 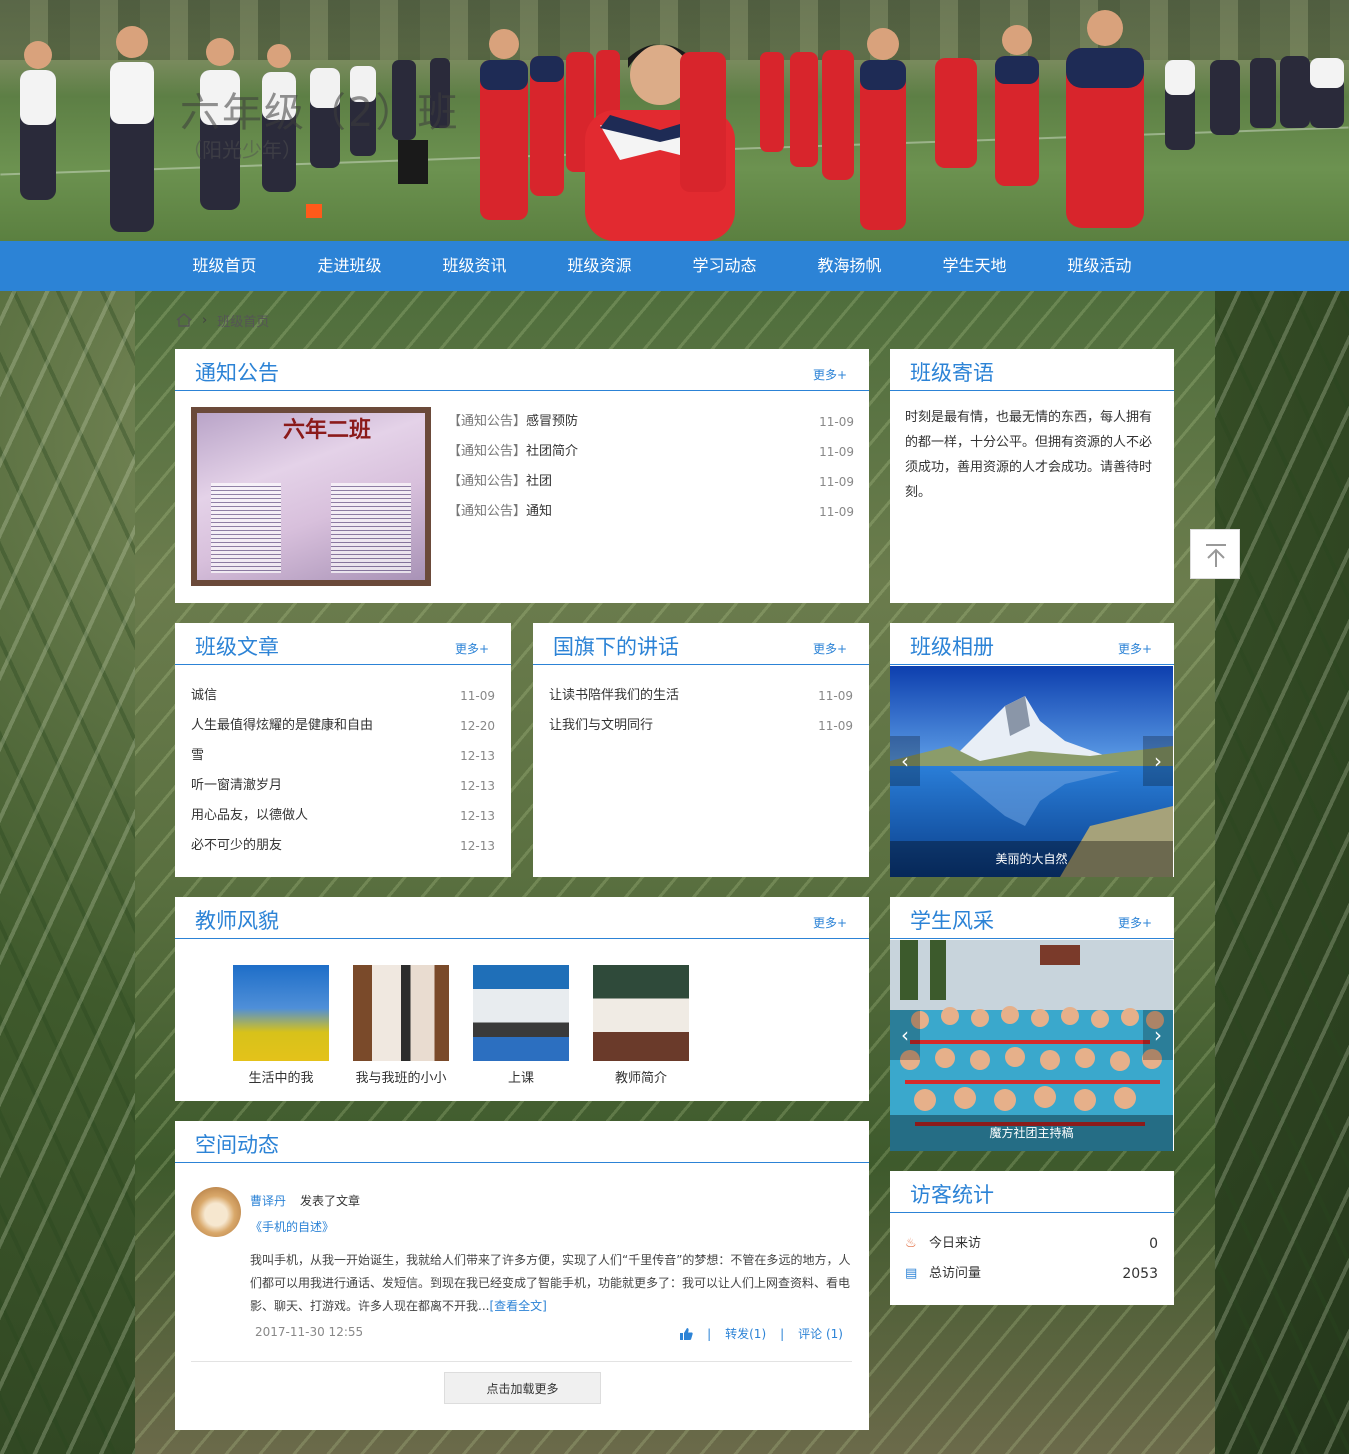 What do you see at coordinates (1140, 1274) in the screenshot?
I see `stat-total-value: 2053` at bounding box center [1140, 1274].